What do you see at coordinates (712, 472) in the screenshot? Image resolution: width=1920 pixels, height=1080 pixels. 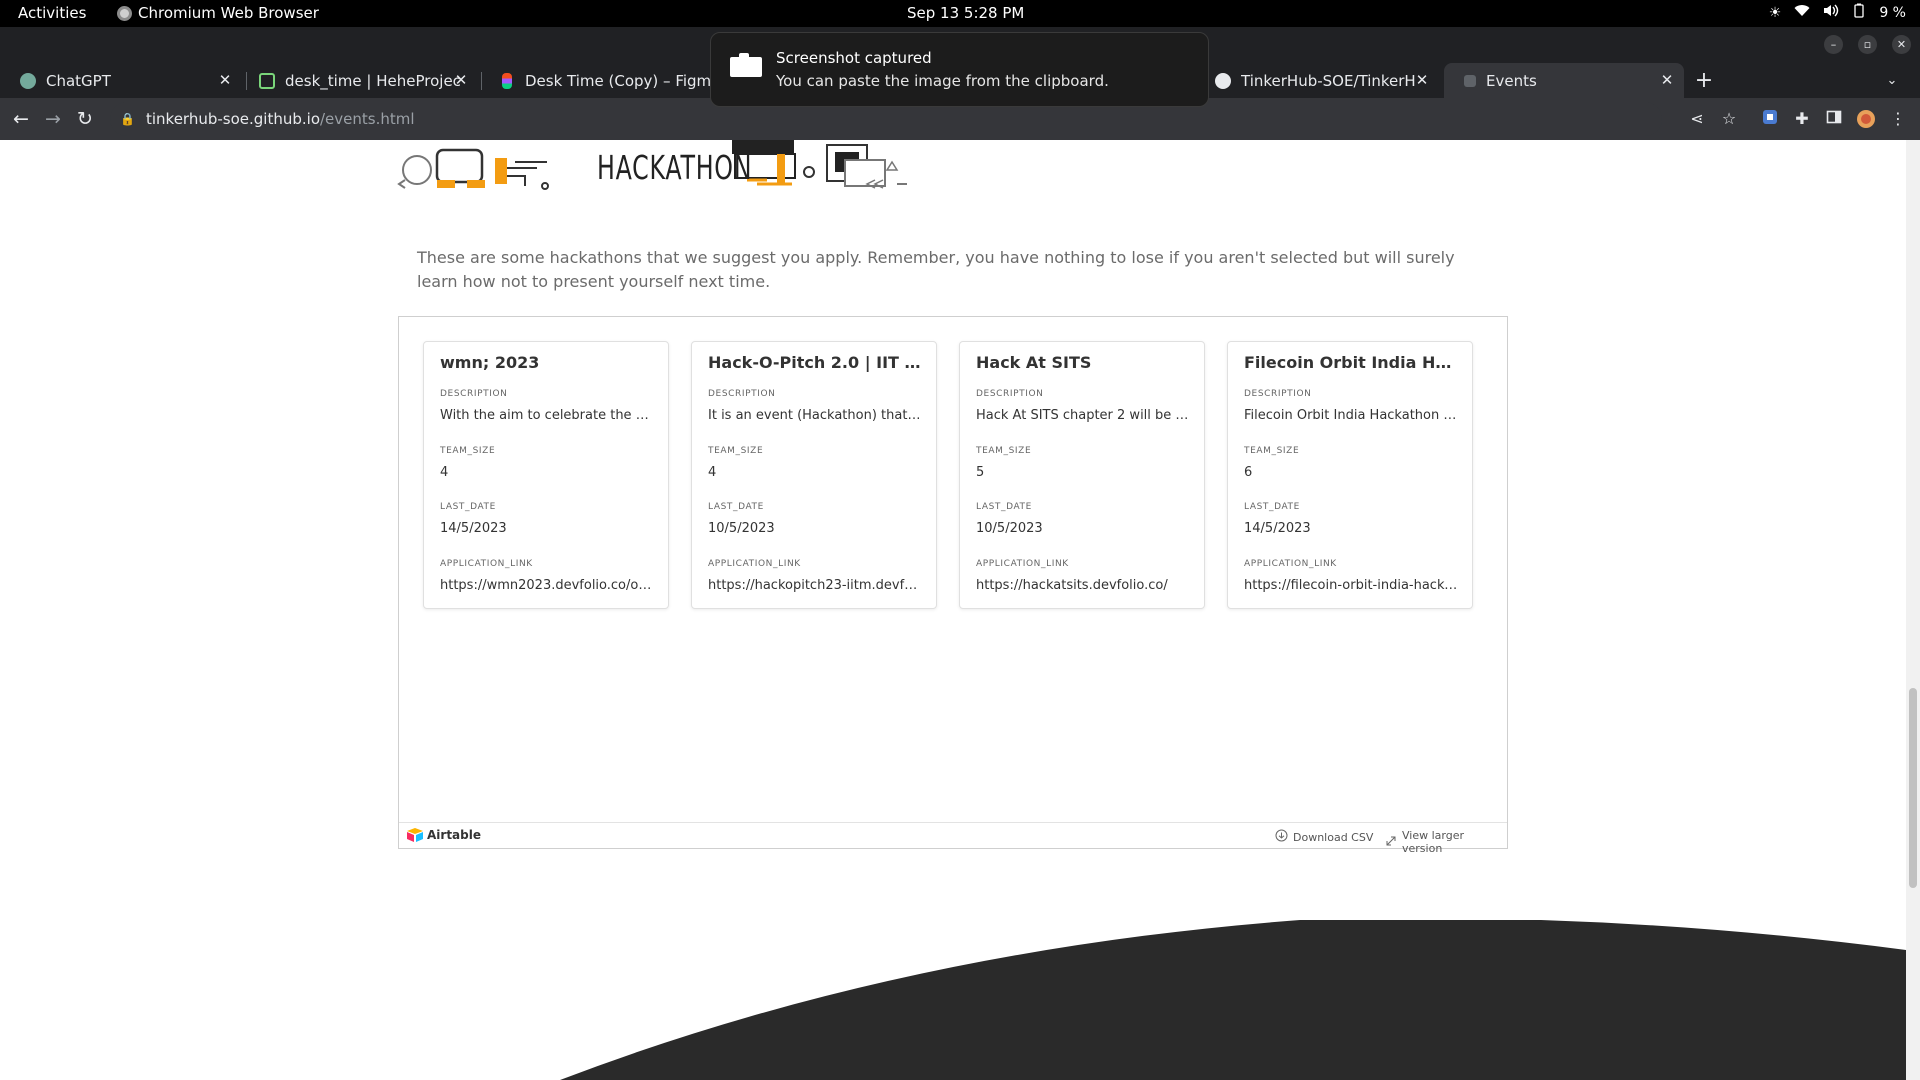 I see `field-value-team-size: 4` at bounding box center [712, 472].